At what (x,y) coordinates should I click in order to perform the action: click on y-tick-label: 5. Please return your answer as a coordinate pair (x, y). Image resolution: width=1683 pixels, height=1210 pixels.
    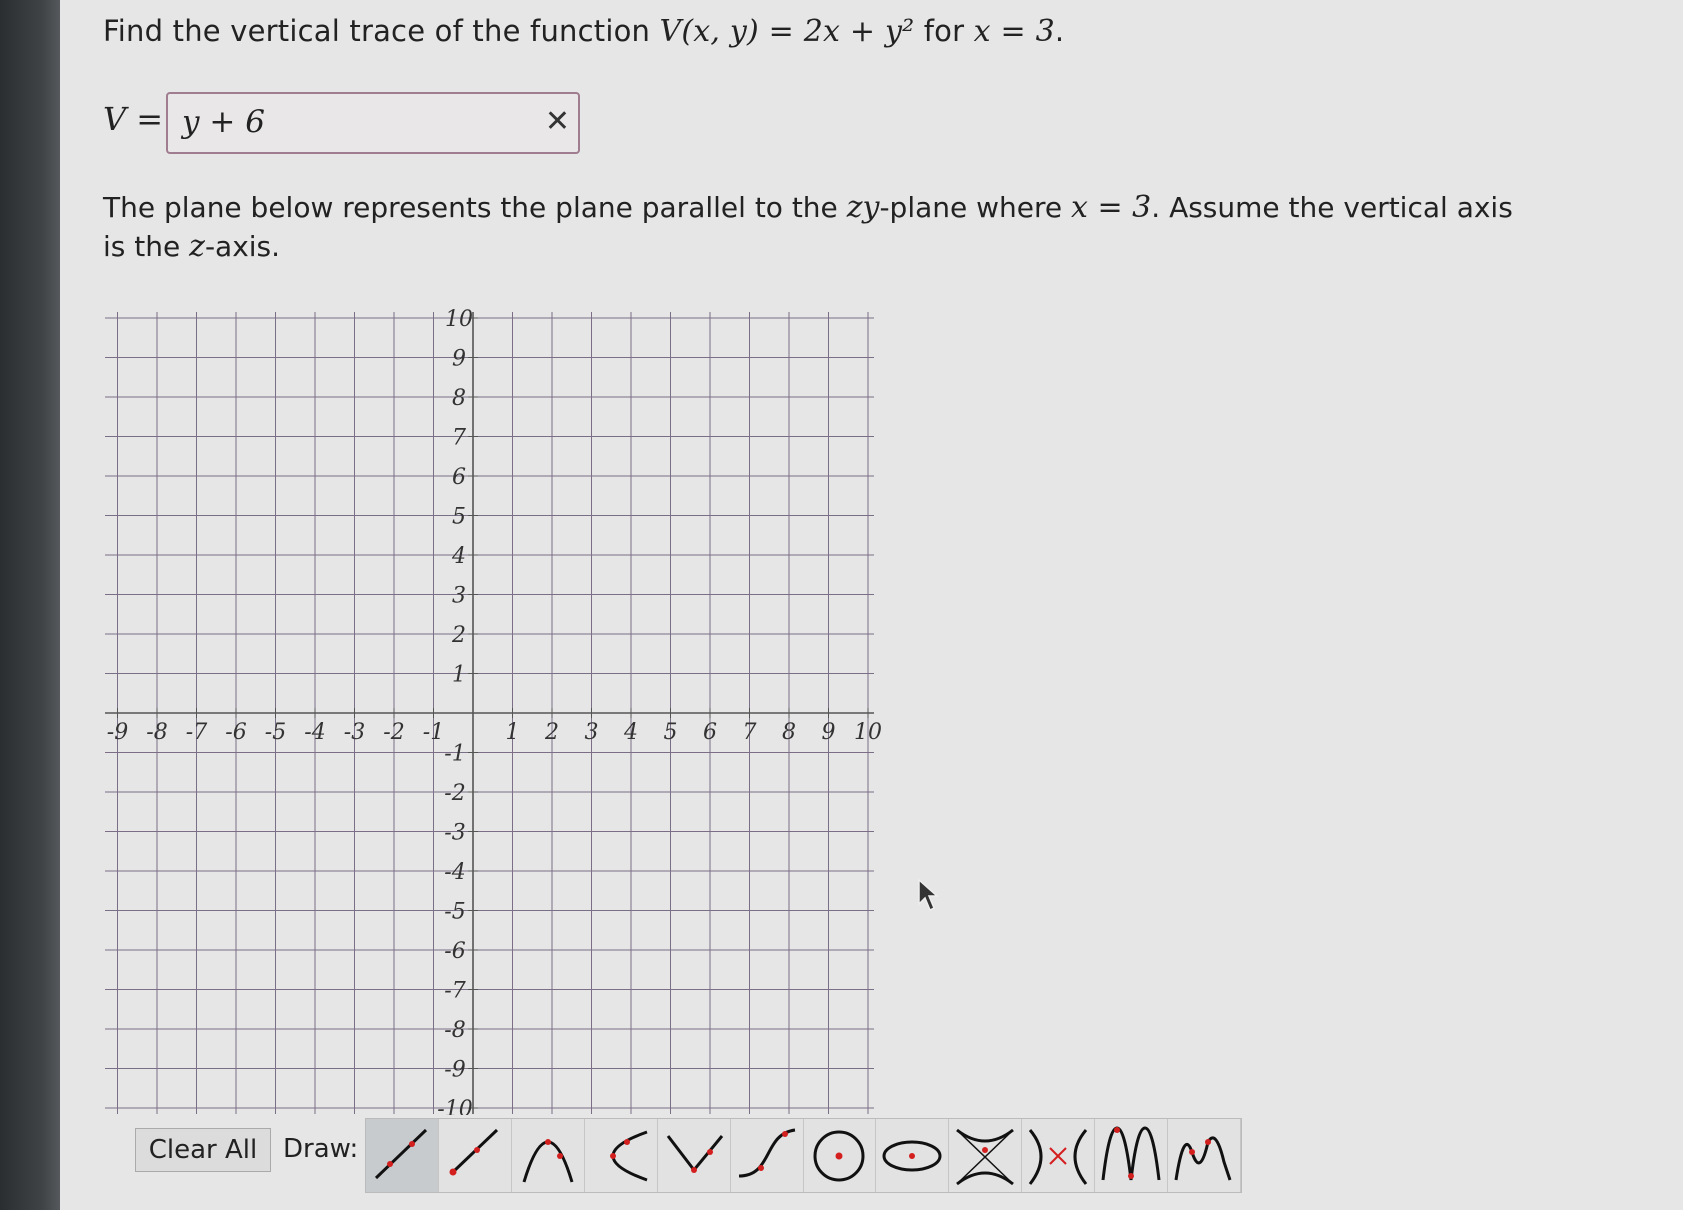
    Looking at the image, I should click on (459, 517).